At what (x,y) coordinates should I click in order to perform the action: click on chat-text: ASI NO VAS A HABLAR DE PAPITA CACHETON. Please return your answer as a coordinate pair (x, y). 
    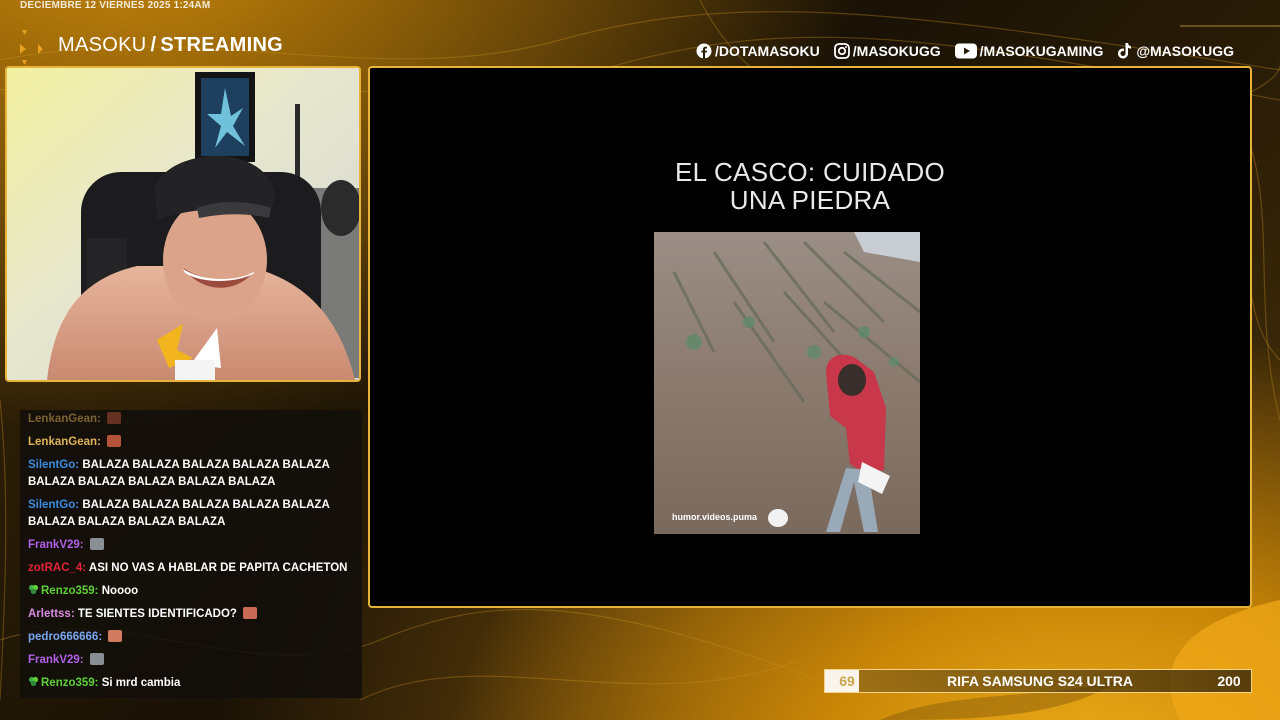
    Looking at the image, I should click on (218, 568).